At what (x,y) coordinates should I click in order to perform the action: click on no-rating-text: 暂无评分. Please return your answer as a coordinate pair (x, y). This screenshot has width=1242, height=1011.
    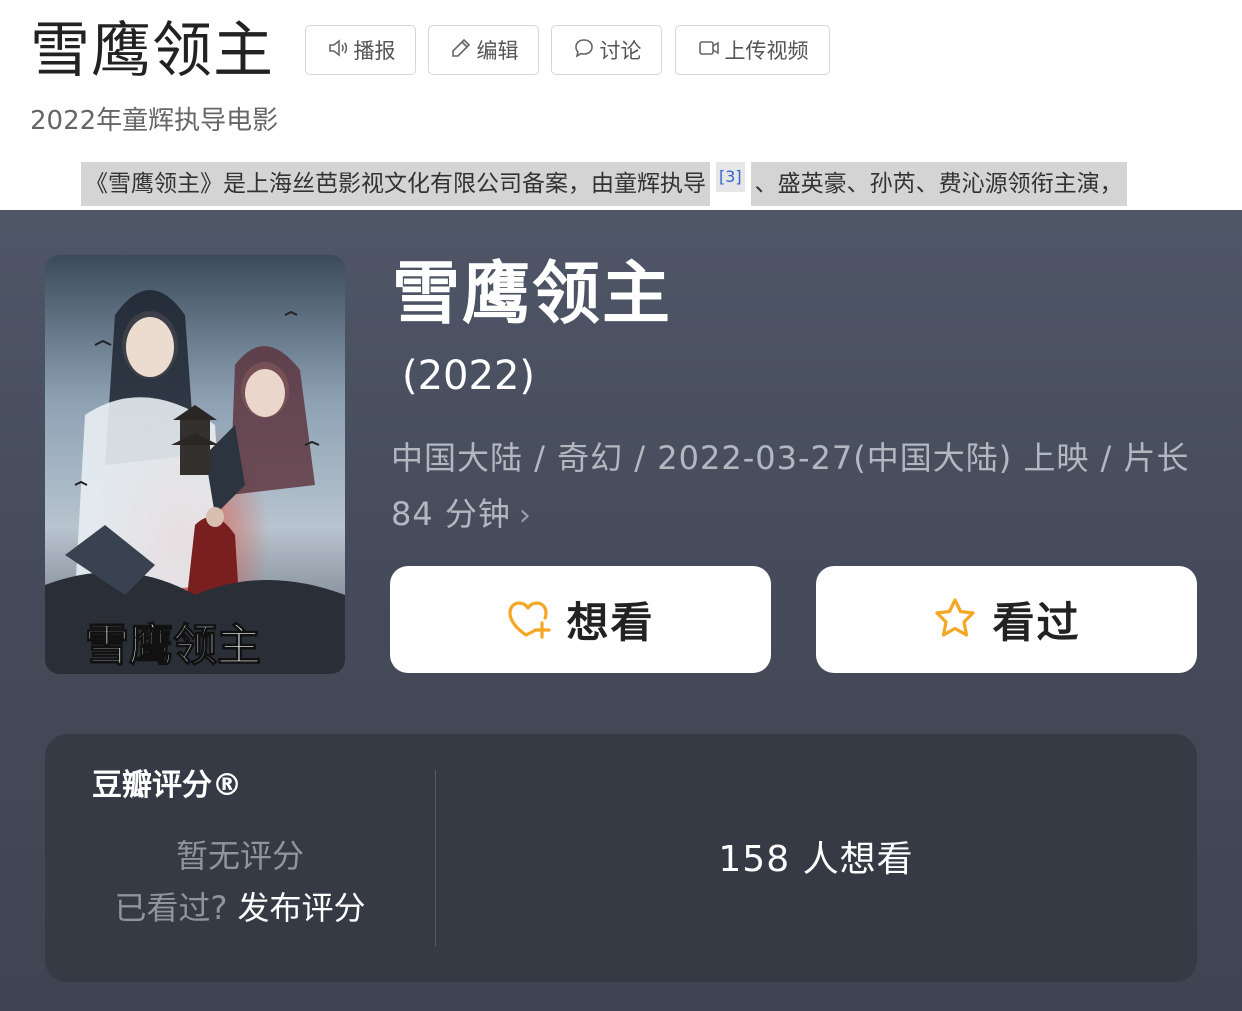
    Looking at the image, I should click on (239, 856).